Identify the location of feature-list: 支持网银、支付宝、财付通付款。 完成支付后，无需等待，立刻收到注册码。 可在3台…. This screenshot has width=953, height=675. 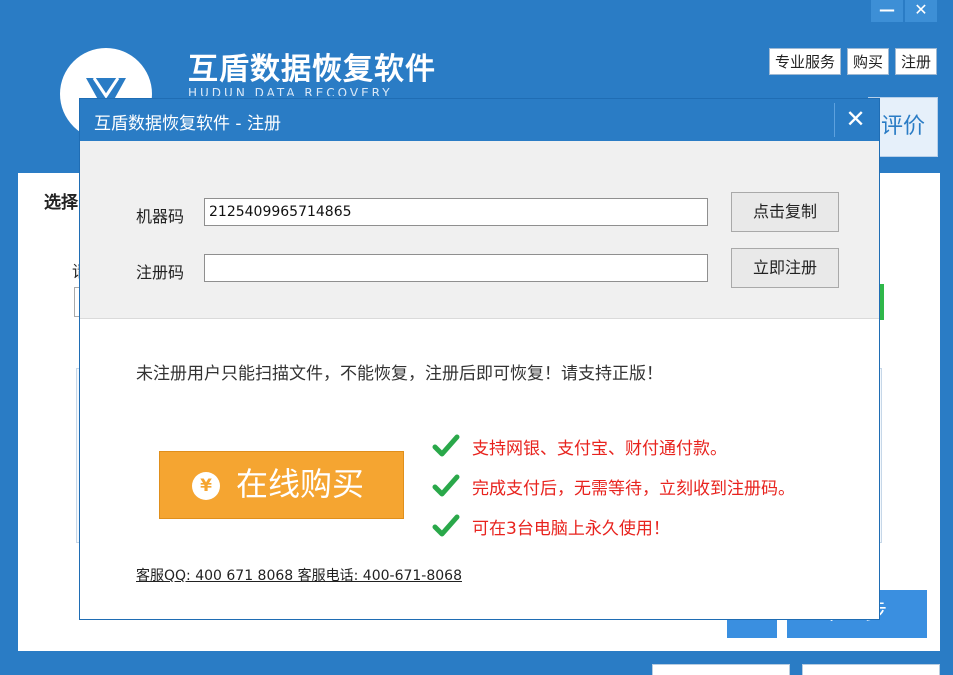
(613, 486).